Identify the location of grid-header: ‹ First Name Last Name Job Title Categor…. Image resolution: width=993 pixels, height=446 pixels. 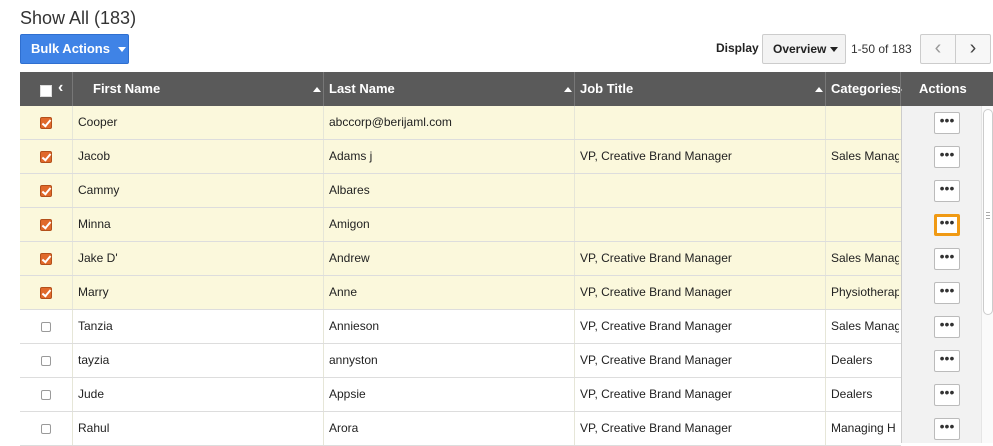
(506, 89).